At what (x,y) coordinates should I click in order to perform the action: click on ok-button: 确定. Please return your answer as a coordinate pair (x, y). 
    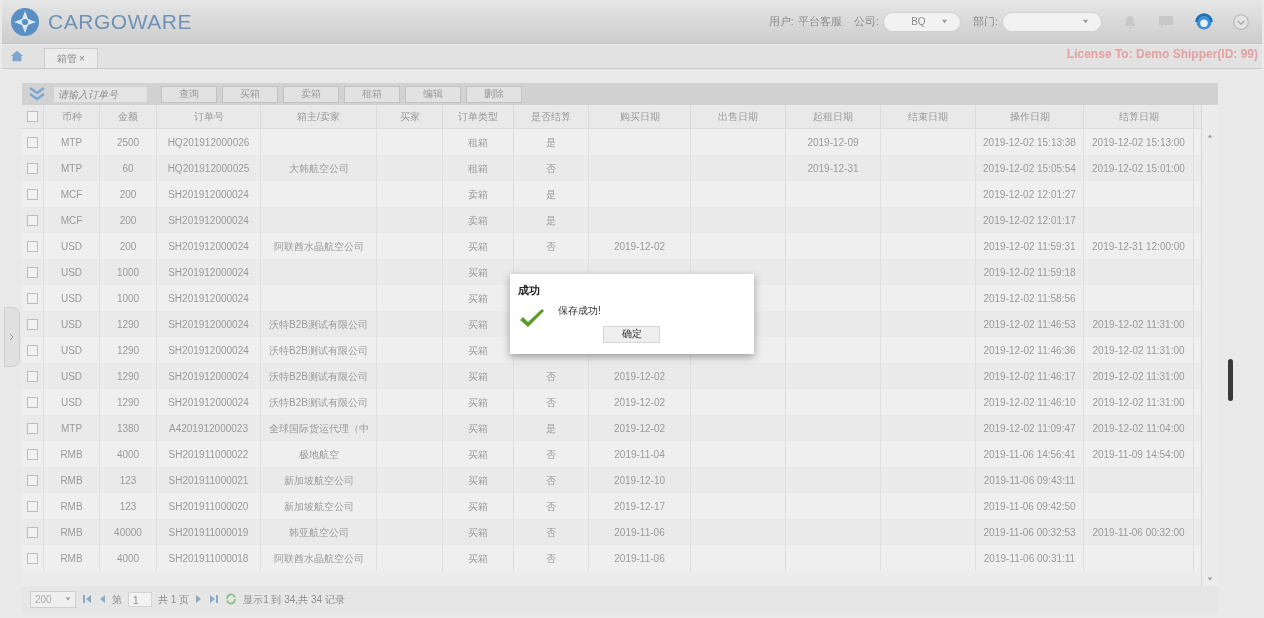
    Looking at the image, I should click on (631, 334).